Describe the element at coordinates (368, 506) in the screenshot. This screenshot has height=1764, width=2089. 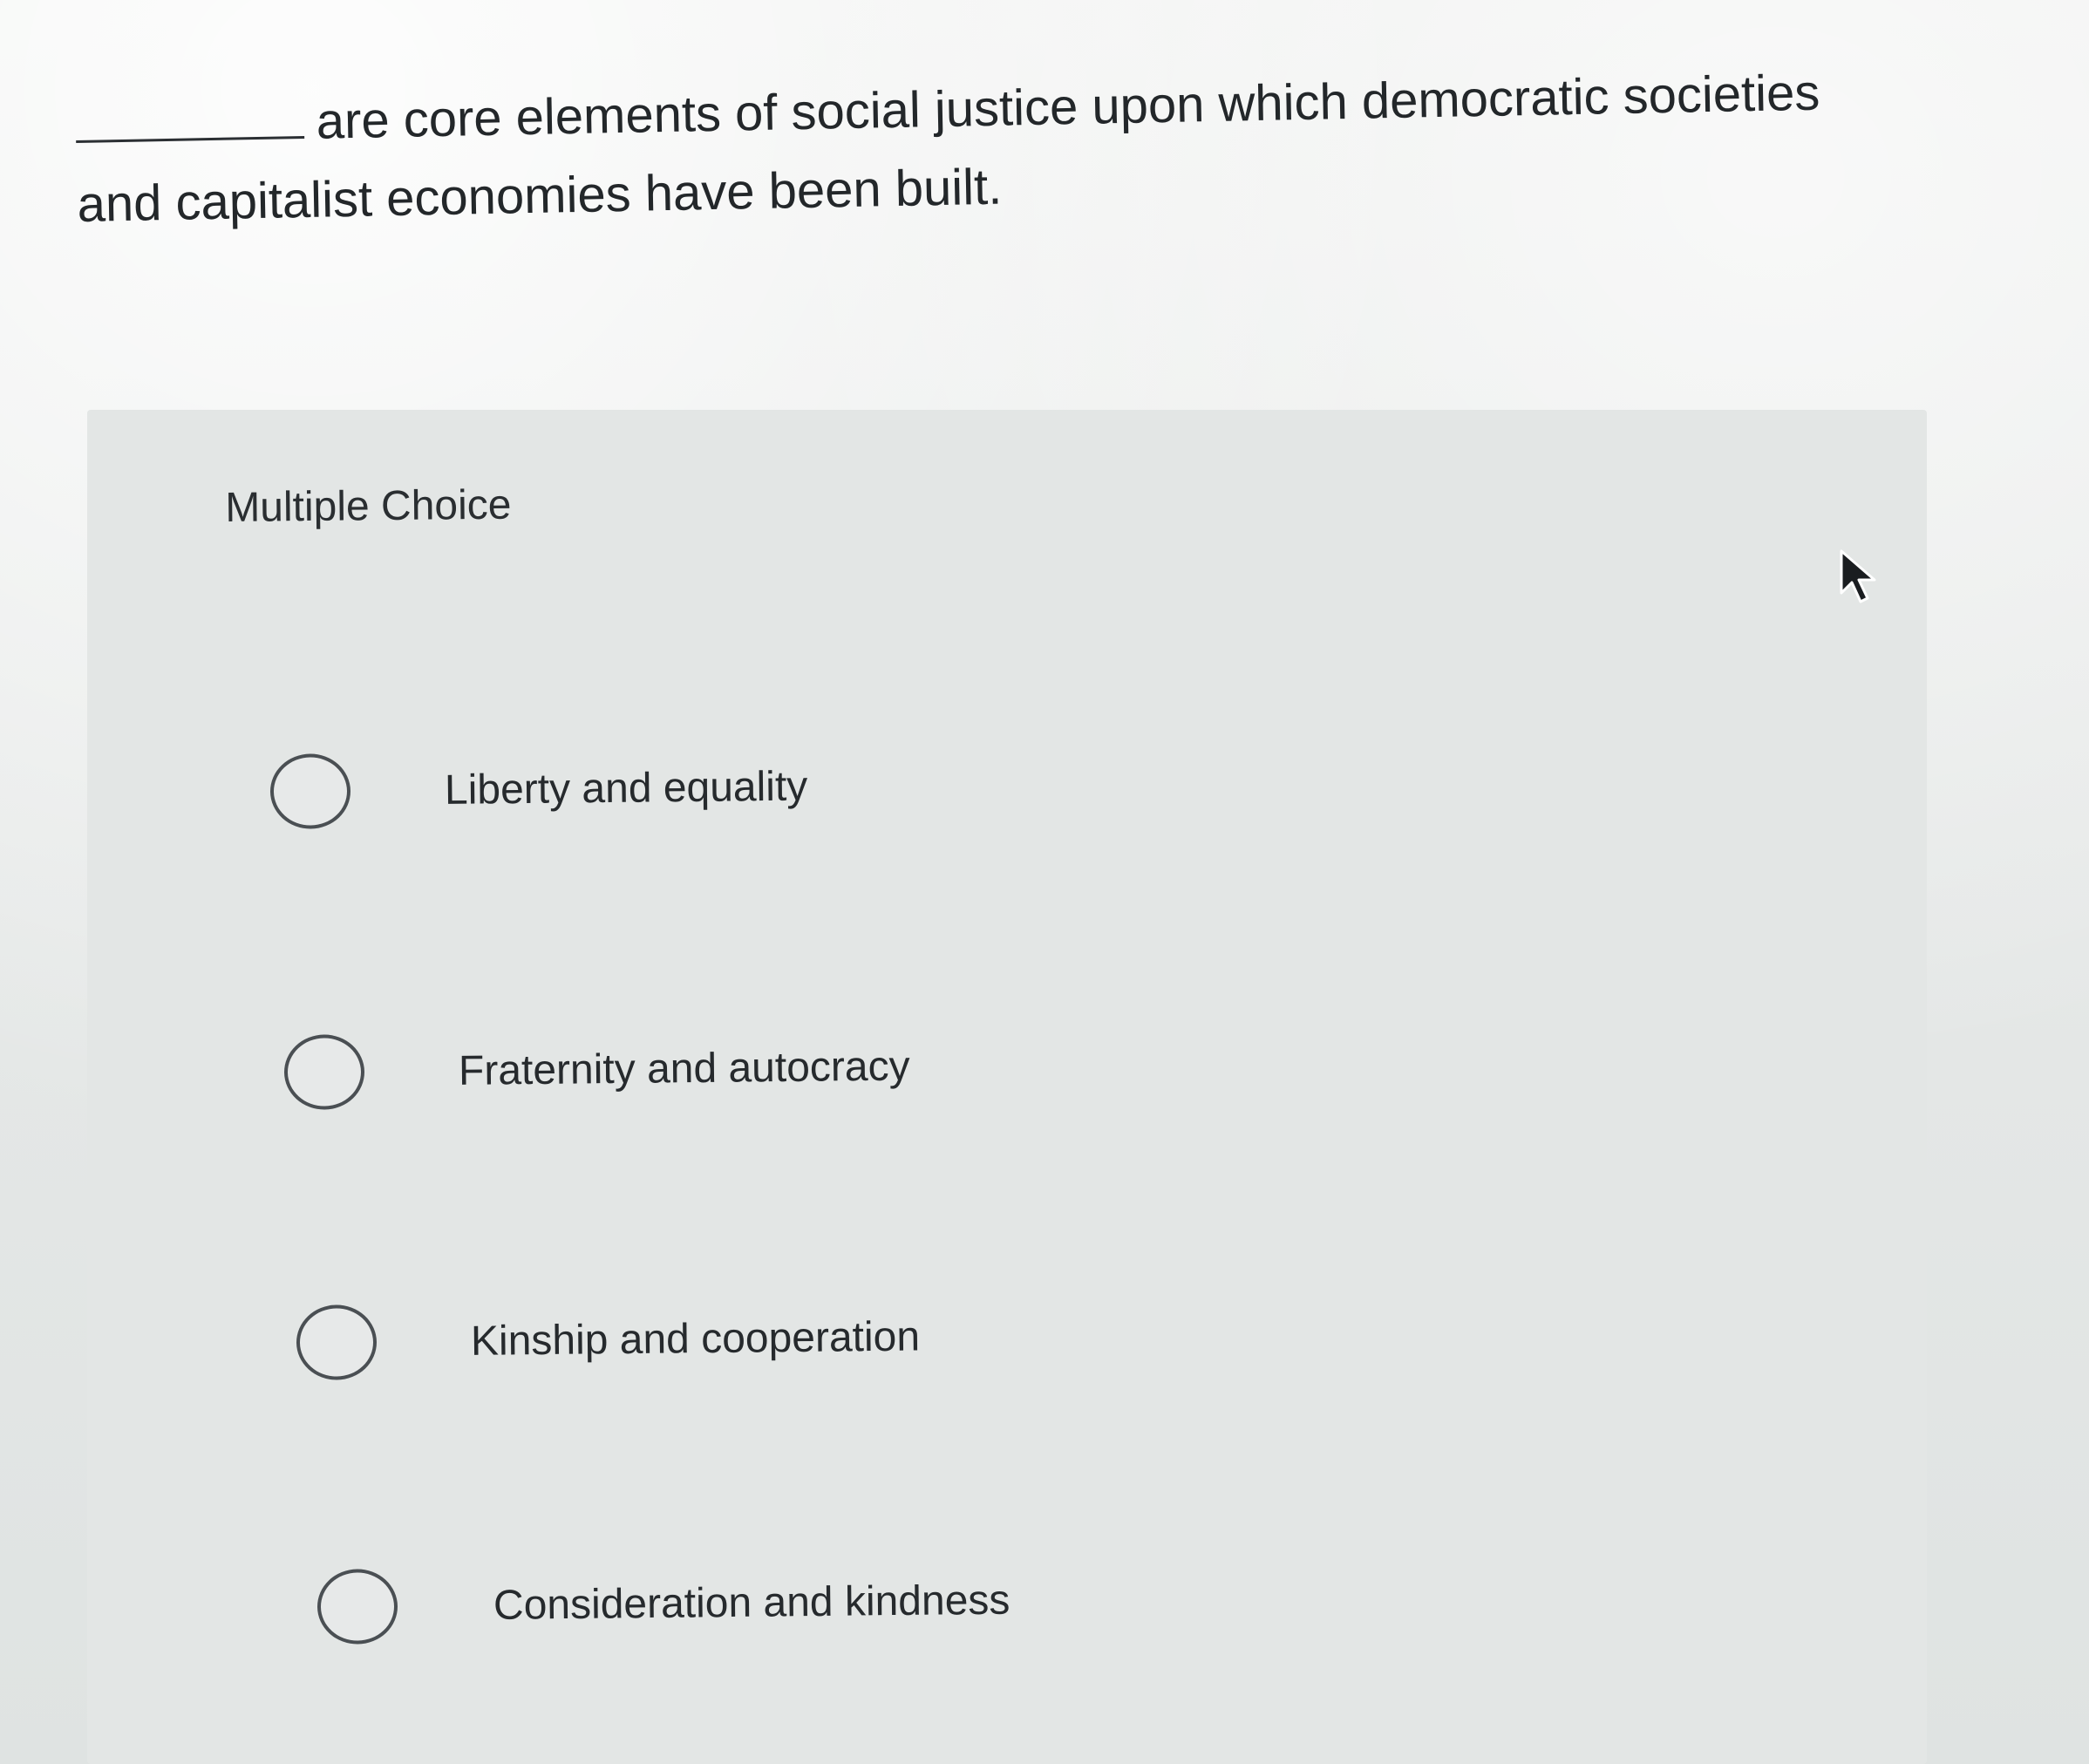
I see `multiple-choice-label: Multiple Choice` at that location.